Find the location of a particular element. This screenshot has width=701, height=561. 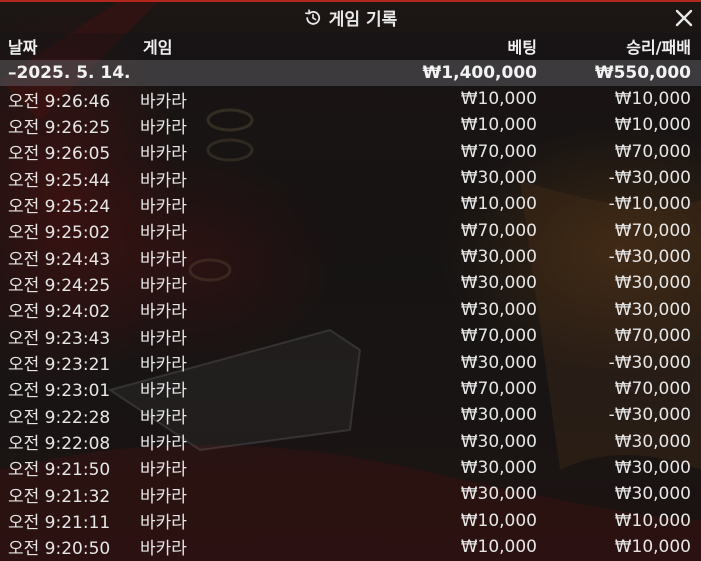

table-row: 오전 9:25:44 바카라 ₩30,000 -₩30,000 is located at coordinates (350, 178).